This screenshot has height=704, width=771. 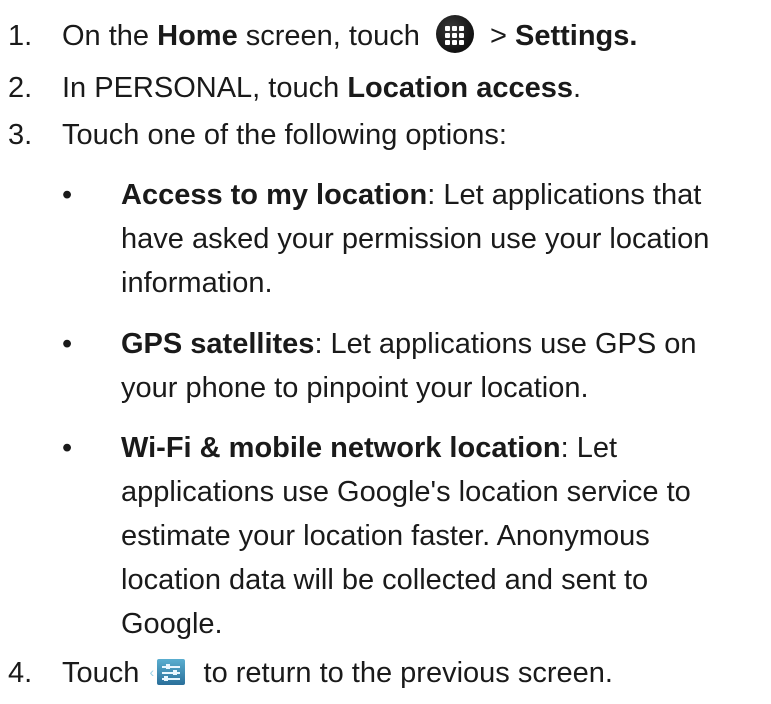 What do you see at coordinates (105, 673) in the screenshot?
I see `step-text-segment: Touch` at bounding box center [105, 673].